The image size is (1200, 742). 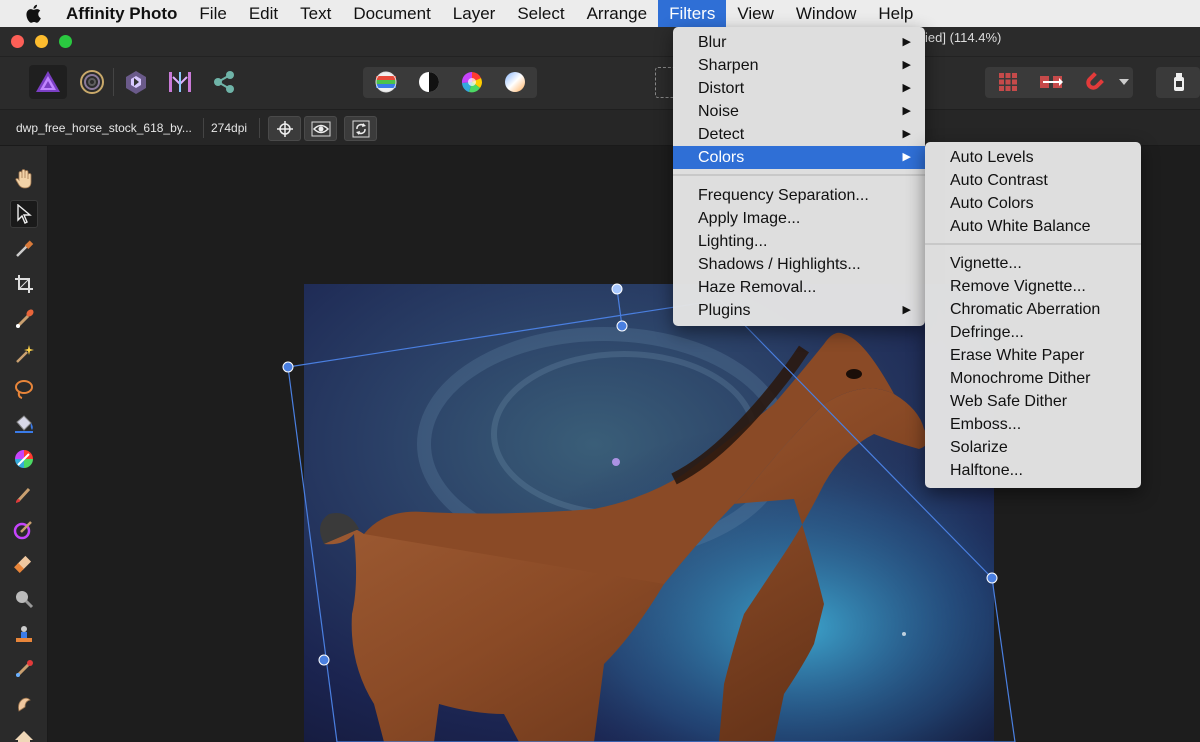 I want to click on filters-menu-item-detect: Detect ▶, so click(x=799, y=134).